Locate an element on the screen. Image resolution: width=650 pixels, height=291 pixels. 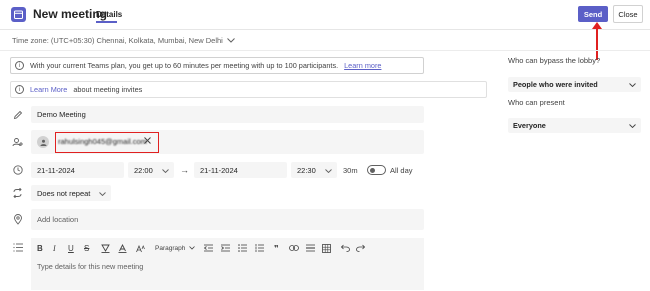
start-date-value: 21-11-2024 is located at coordinates (56, 170).